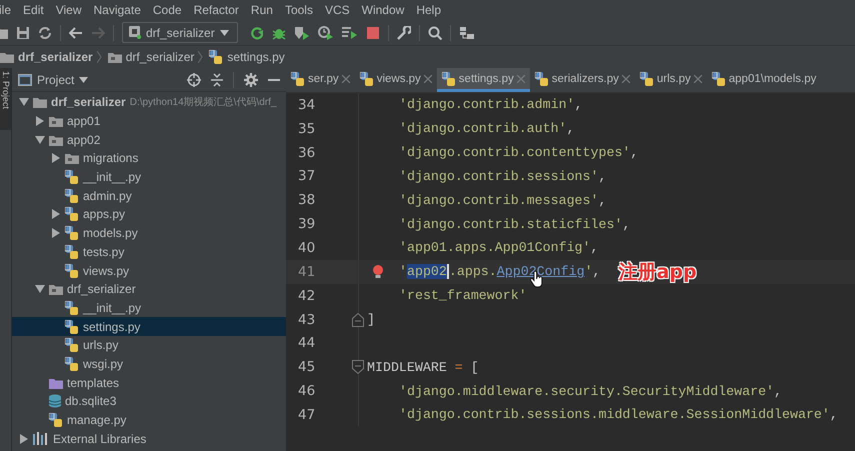 The height and width of the screenshot is (451, 855). Describe the element at coordinates (76, 32) in the screenshot. I see `back-arrow-icon` at that location.